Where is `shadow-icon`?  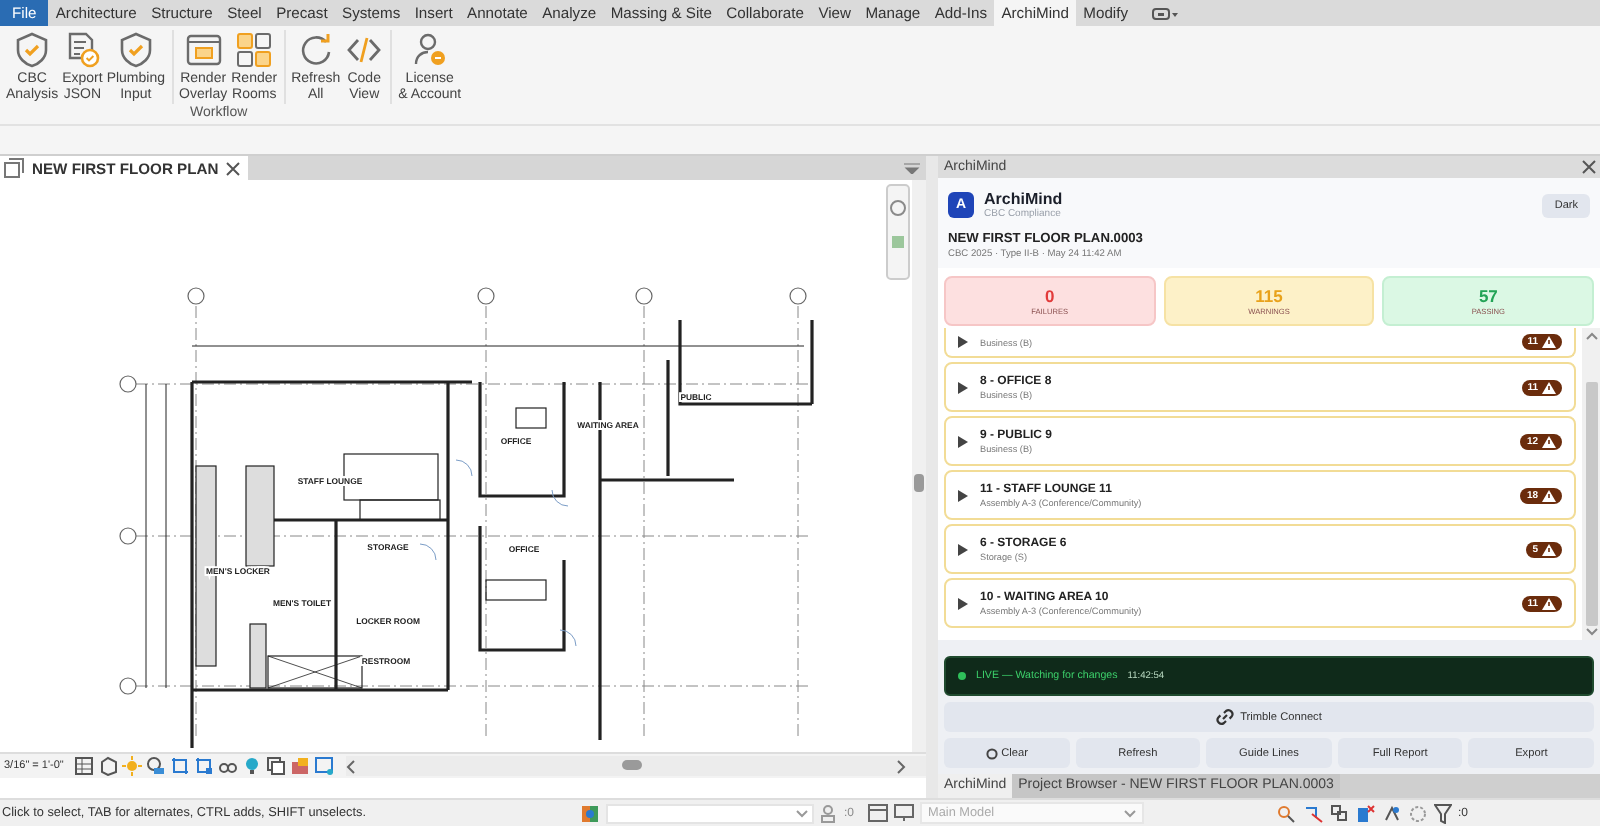
shadow-icon is located at coordinates (155, 766).